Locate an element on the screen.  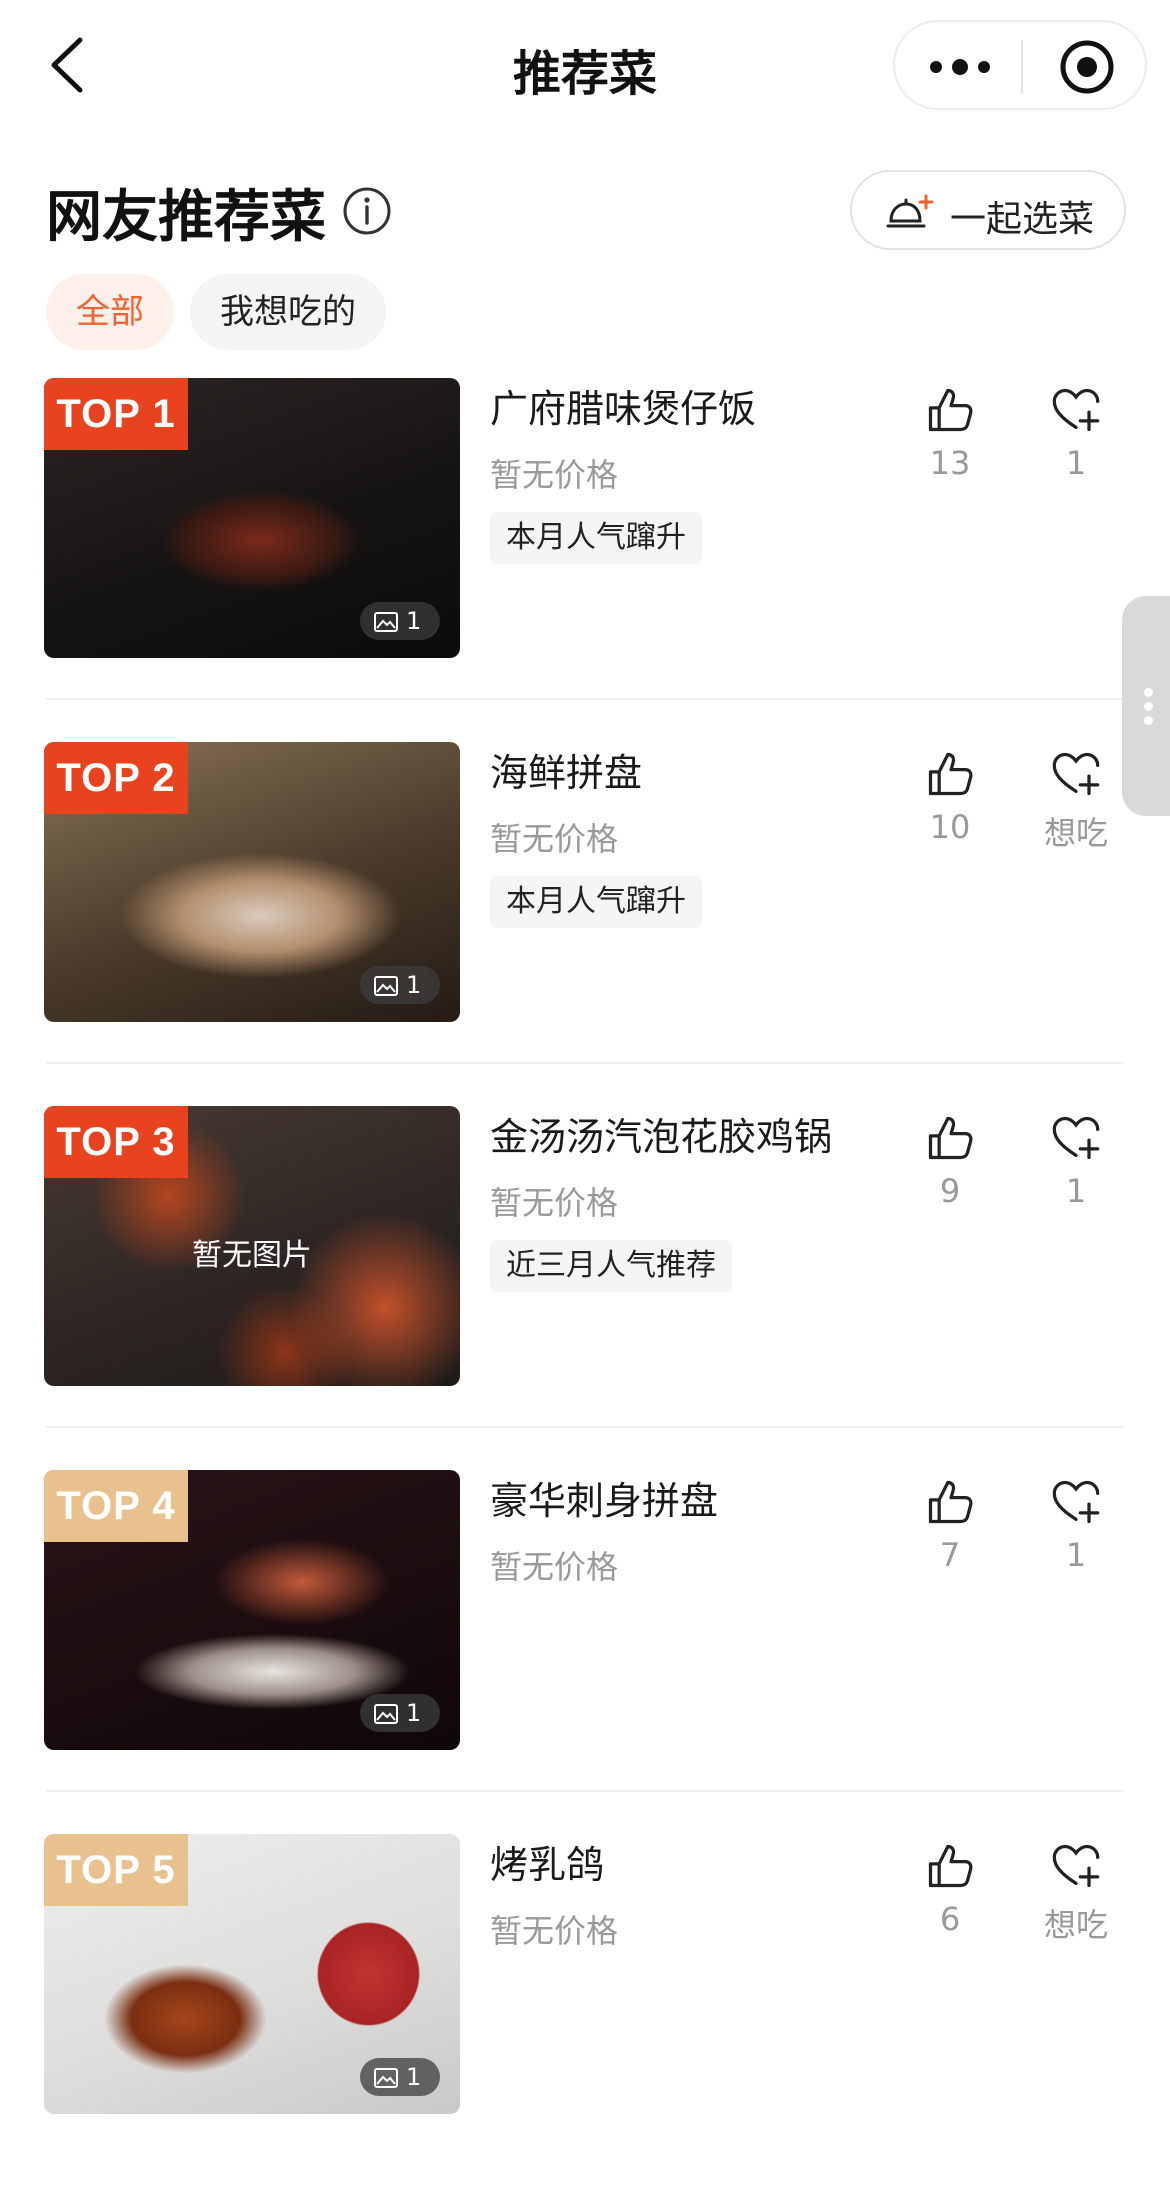
like-button: 10 is located at coordinates (950, 797).